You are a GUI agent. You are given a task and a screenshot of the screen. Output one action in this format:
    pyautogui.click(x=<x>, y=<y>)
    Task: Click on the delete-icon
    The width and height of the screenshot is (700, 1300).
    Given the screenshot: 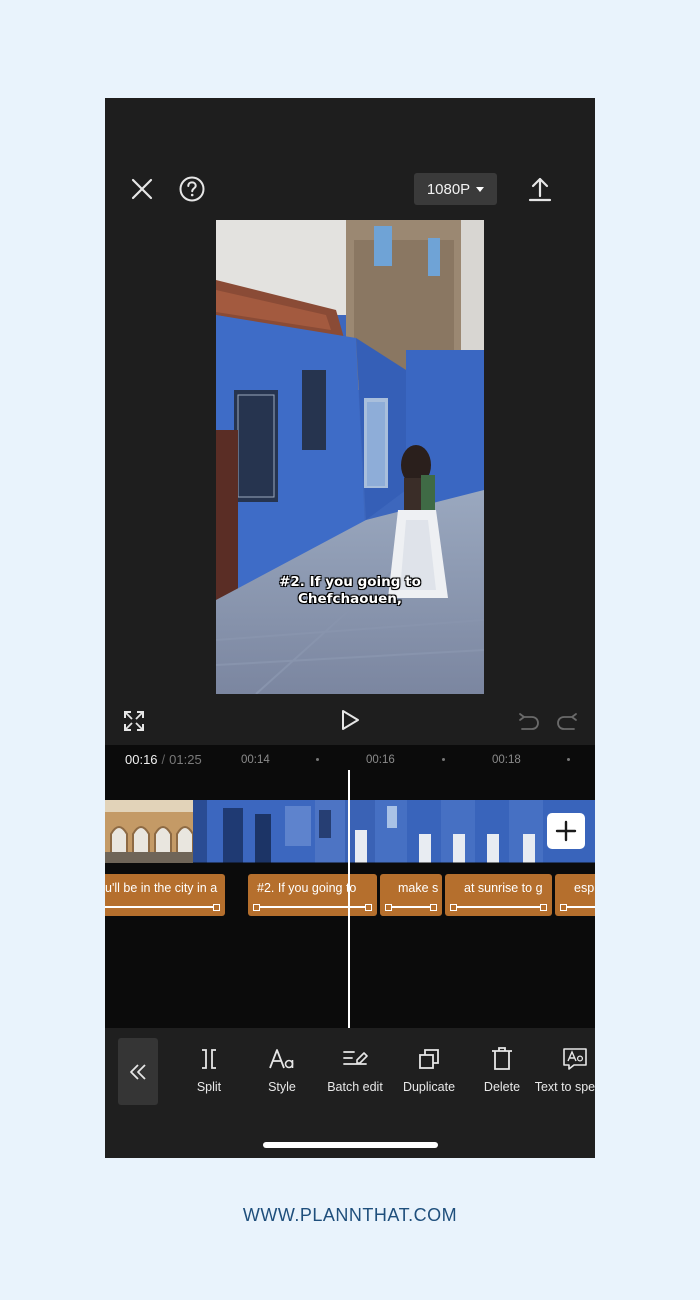 What is the action you would take?
    pyautogui.click(x=502, y=1059)
    